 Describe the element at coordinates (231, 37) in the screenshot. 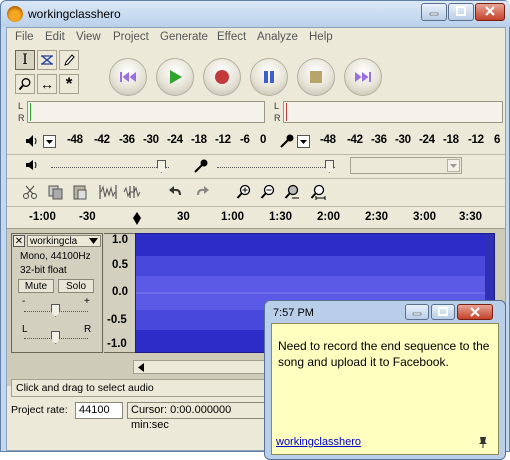

I see `menu-effect: Effect` at that location.